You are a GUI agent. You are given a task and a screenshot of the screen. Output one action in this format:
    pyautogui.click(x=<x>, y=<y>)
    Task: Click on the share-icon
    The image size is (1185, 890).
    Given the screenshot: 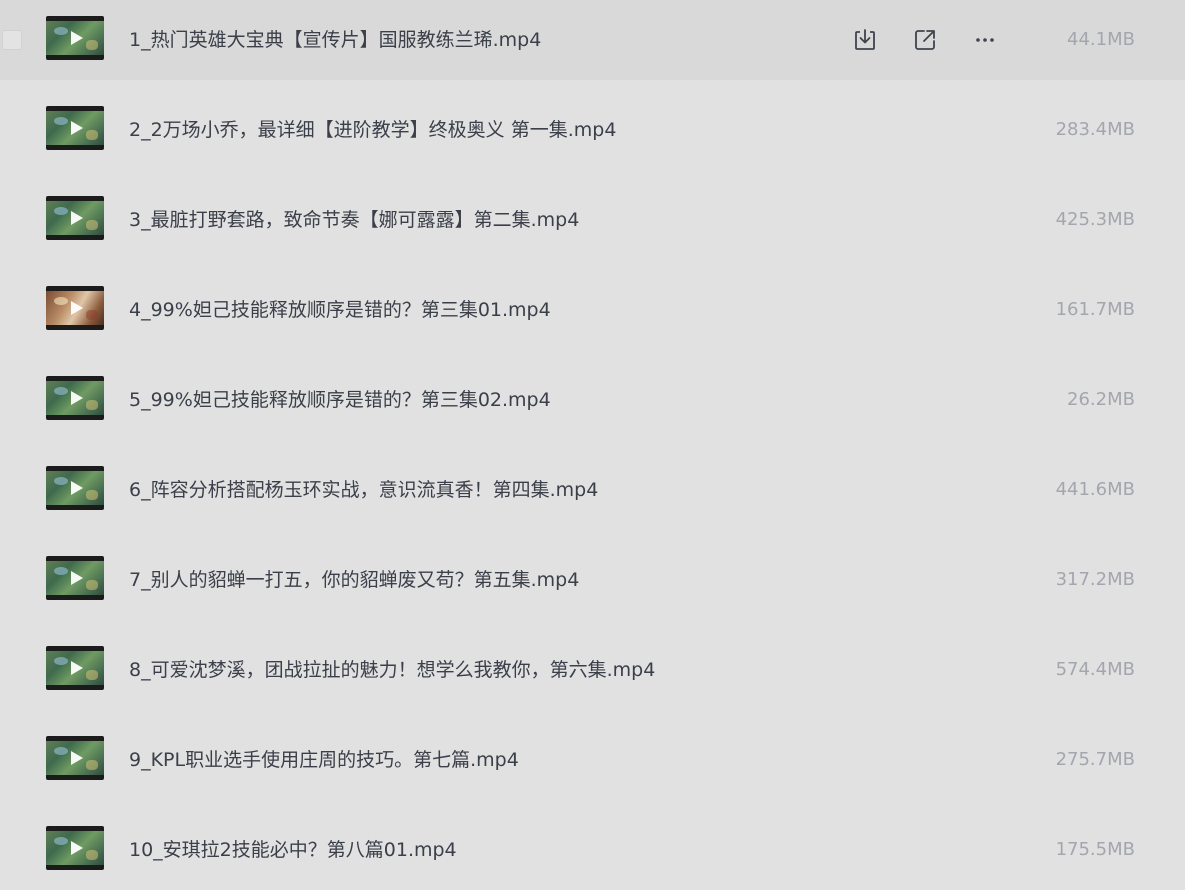 What is the action you would take?
    pyautogui.click(x=925, y=40)
    